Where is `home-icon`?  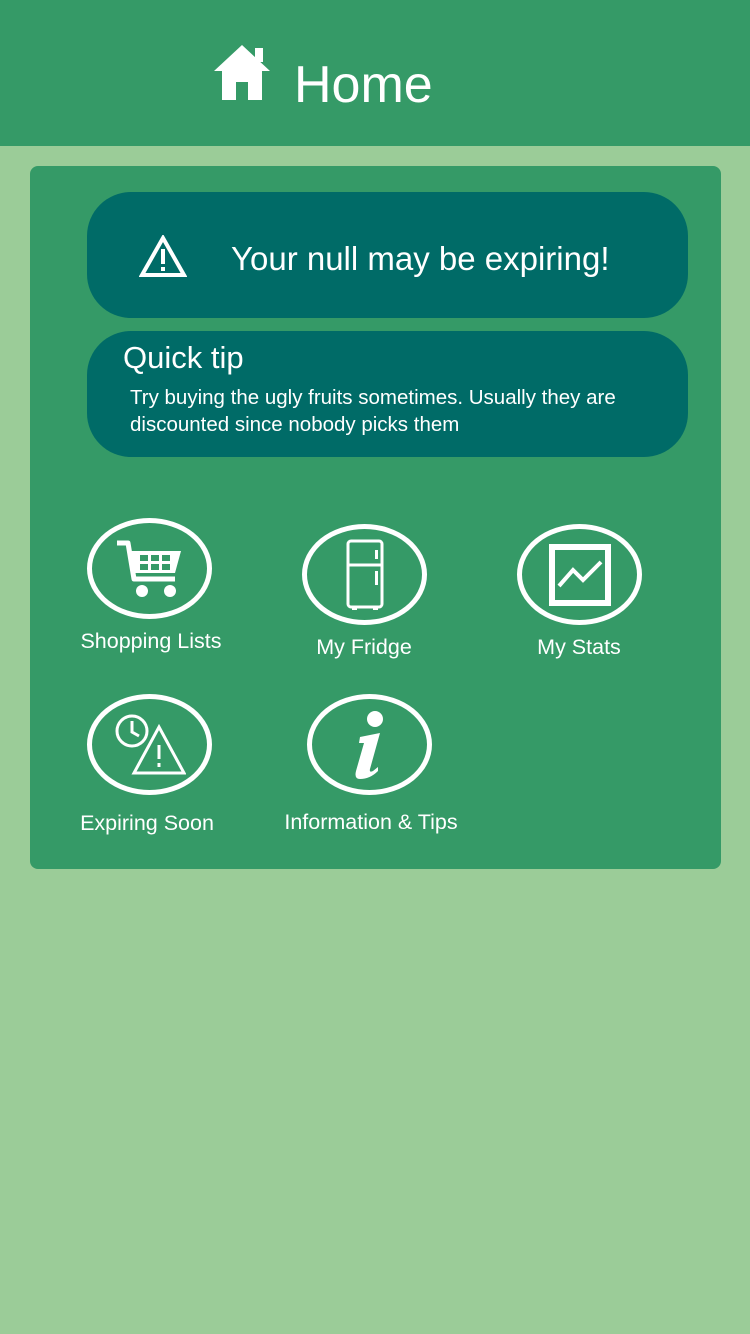 home-icon is located at coordinates (242, 72).